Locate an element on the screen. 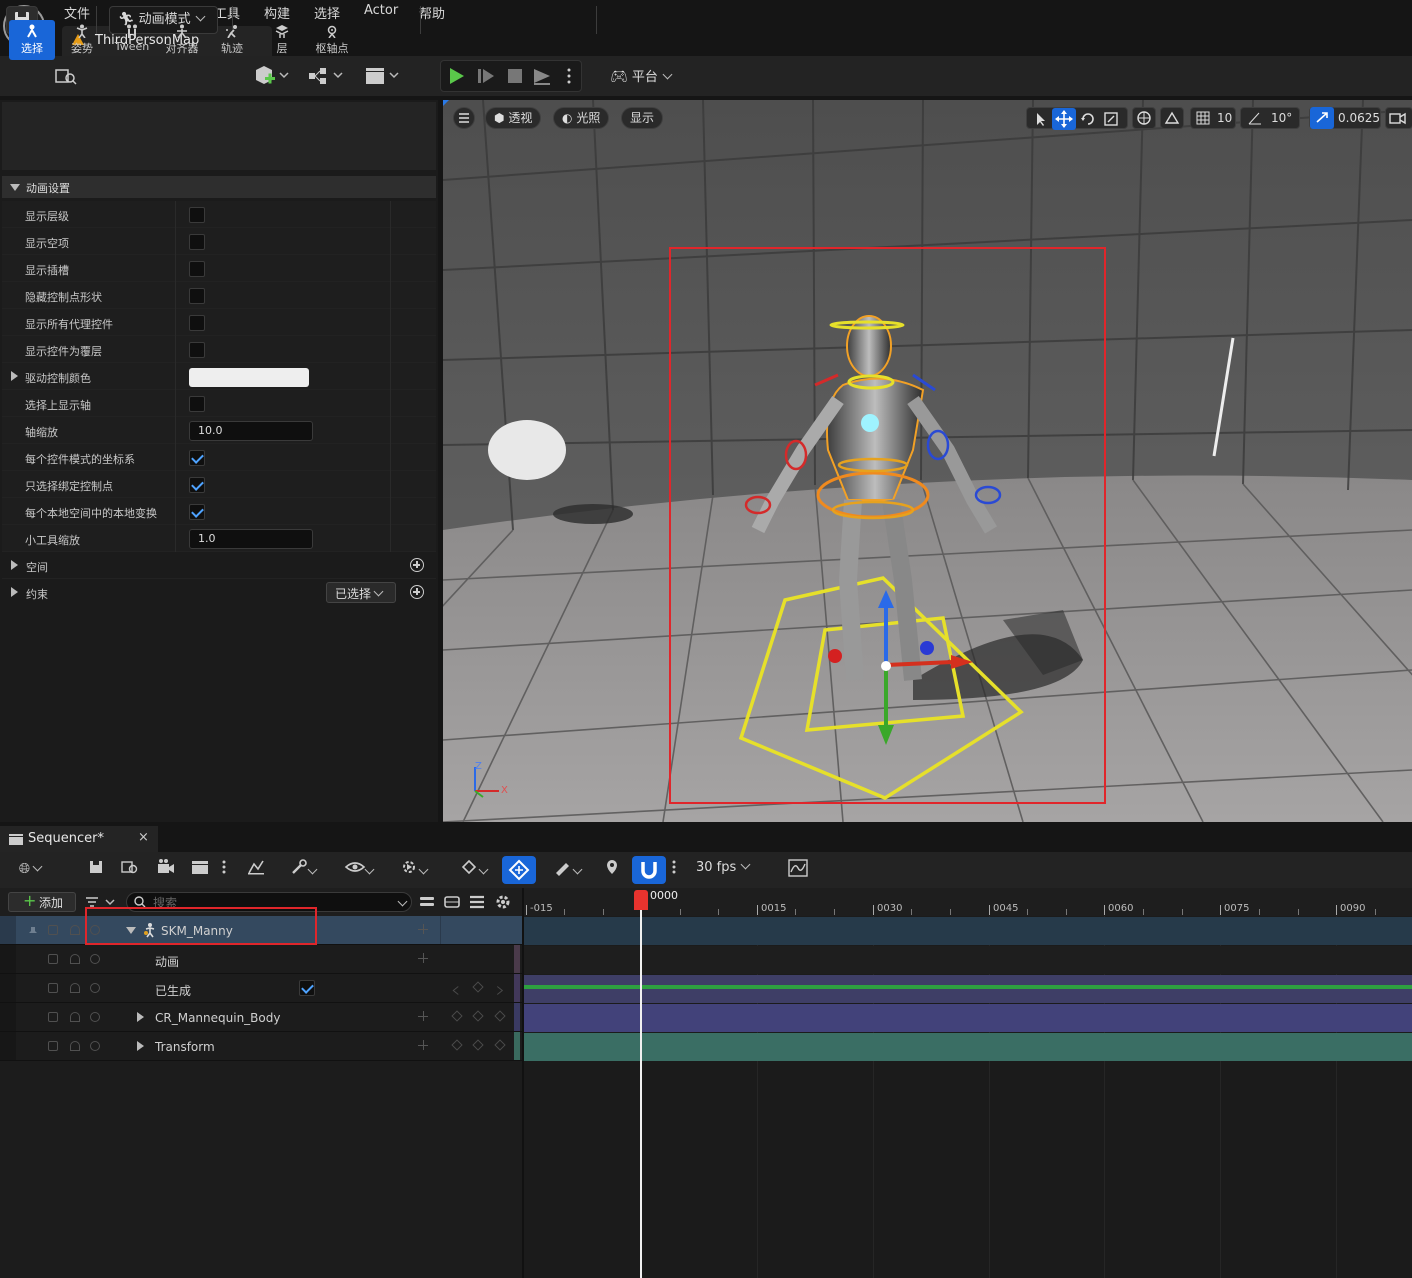  axis-scale-input: 10.0 is located at coordinates (251, 431).